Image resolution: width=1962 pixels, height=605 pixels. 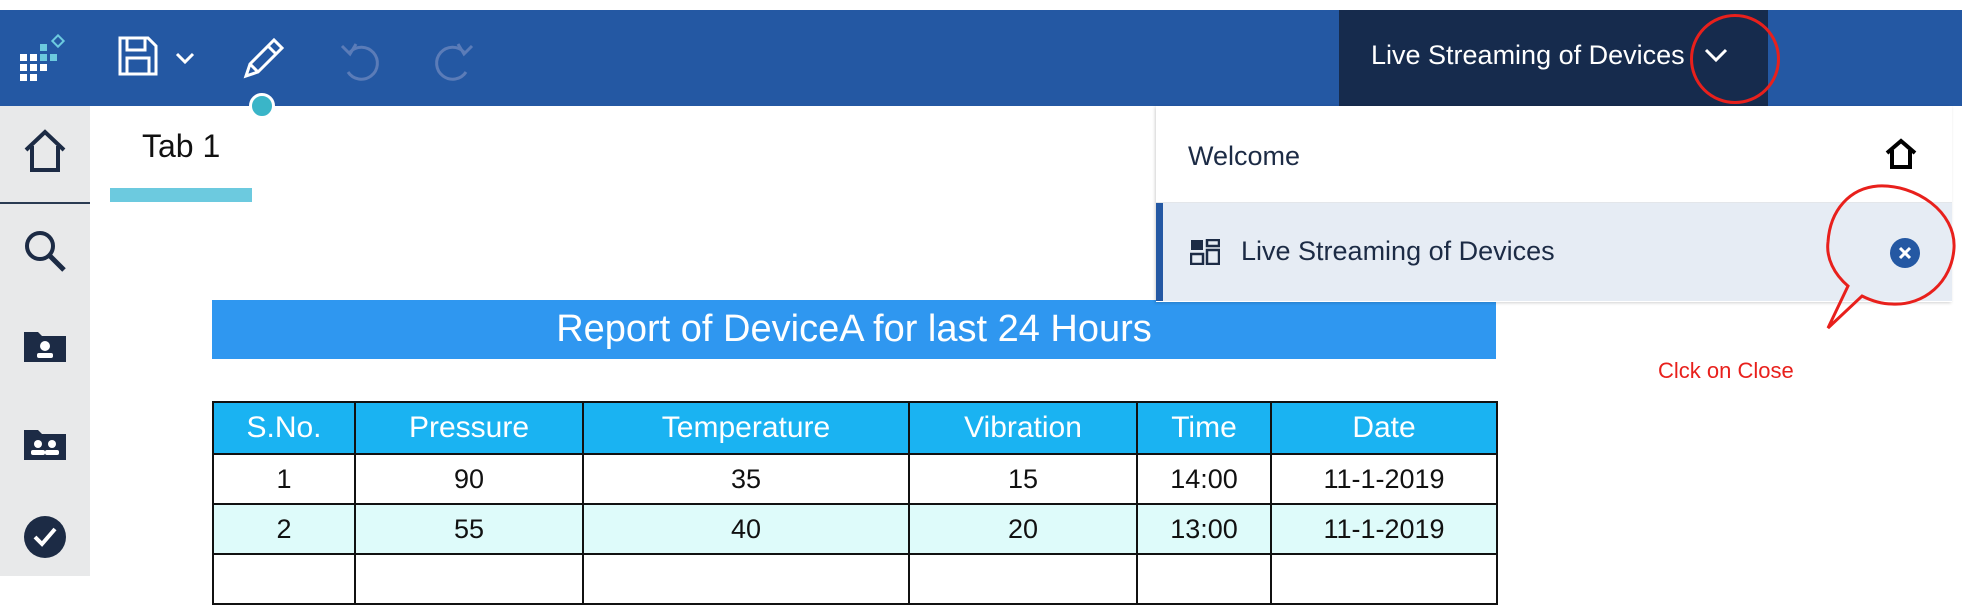 I want to click on app-grid-icon, so click(x=42, y=58).